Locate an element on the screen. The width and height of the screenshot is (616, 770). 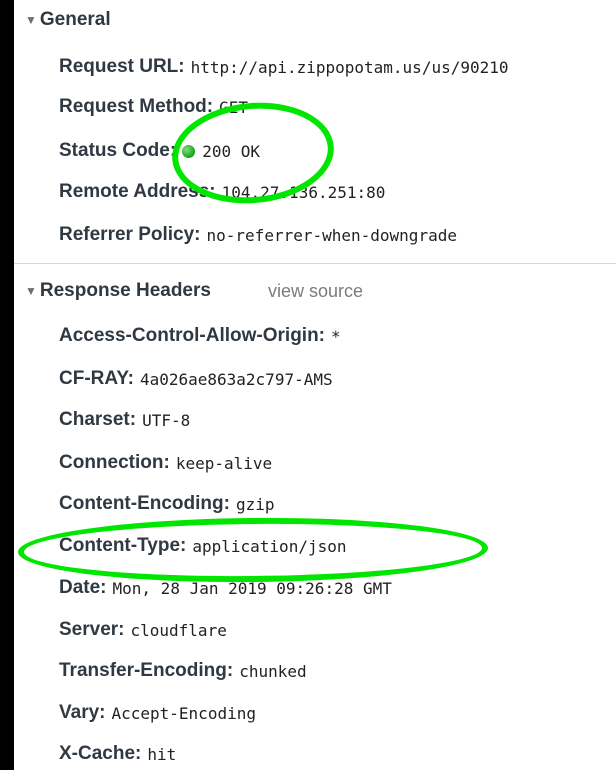
header-value: no-referrer-when-downgrade is located at coordinates (331, 235).